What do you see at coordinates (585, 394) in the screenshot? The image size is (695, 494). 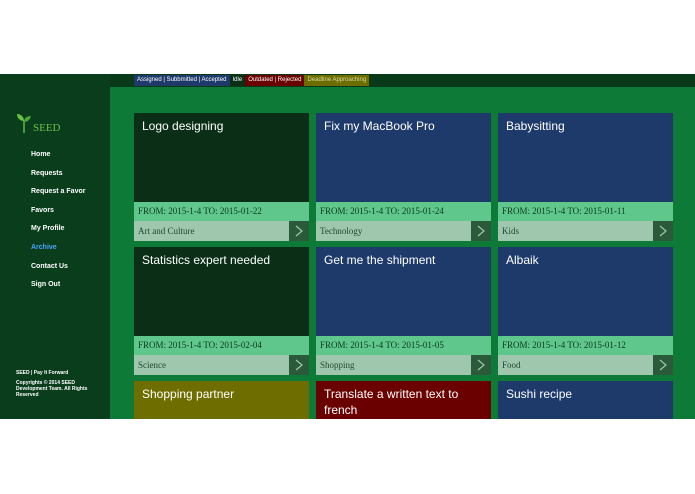 I see `card-title: Sushi recipe` at bounding box center [585, 394].